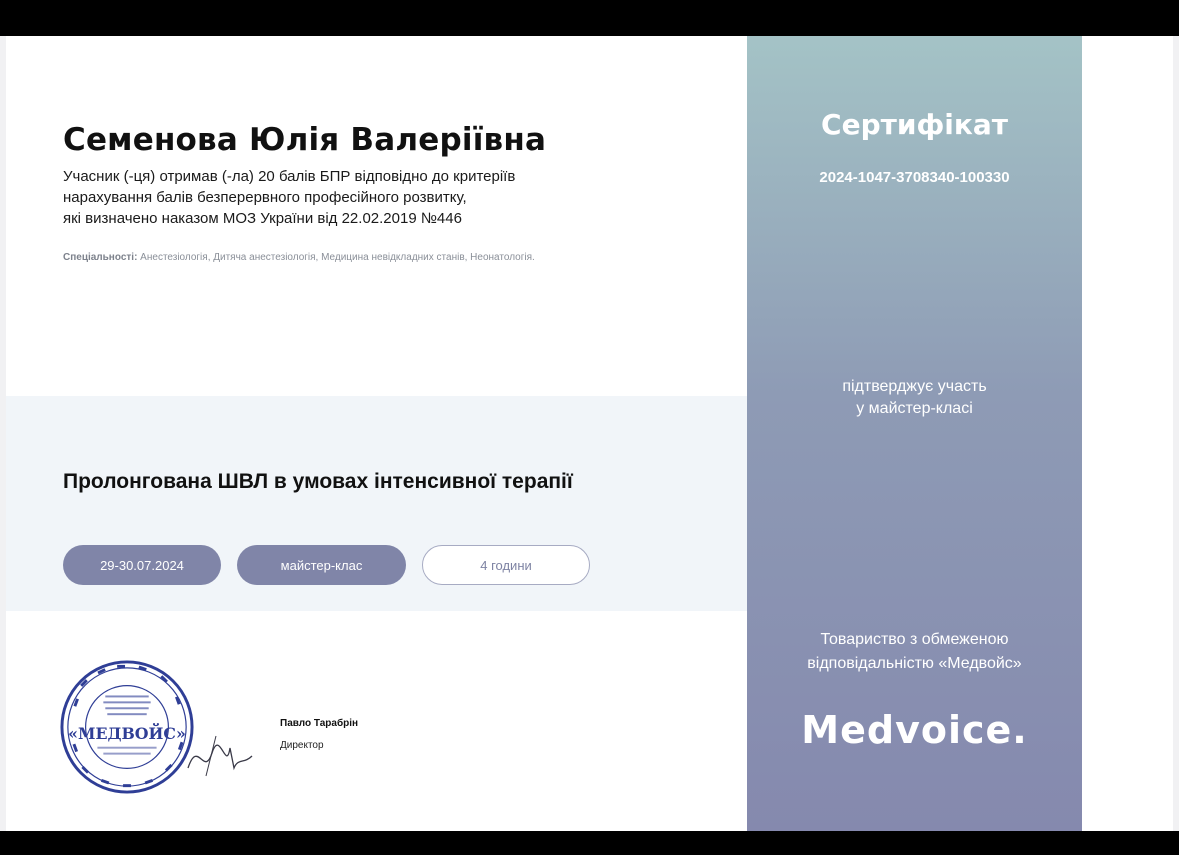 This screenshot has width=1179, height=855. Describe the element at coordinates (914, 386) in the screenshot. I see `confirmation-line: підтверджує участь` at that location.